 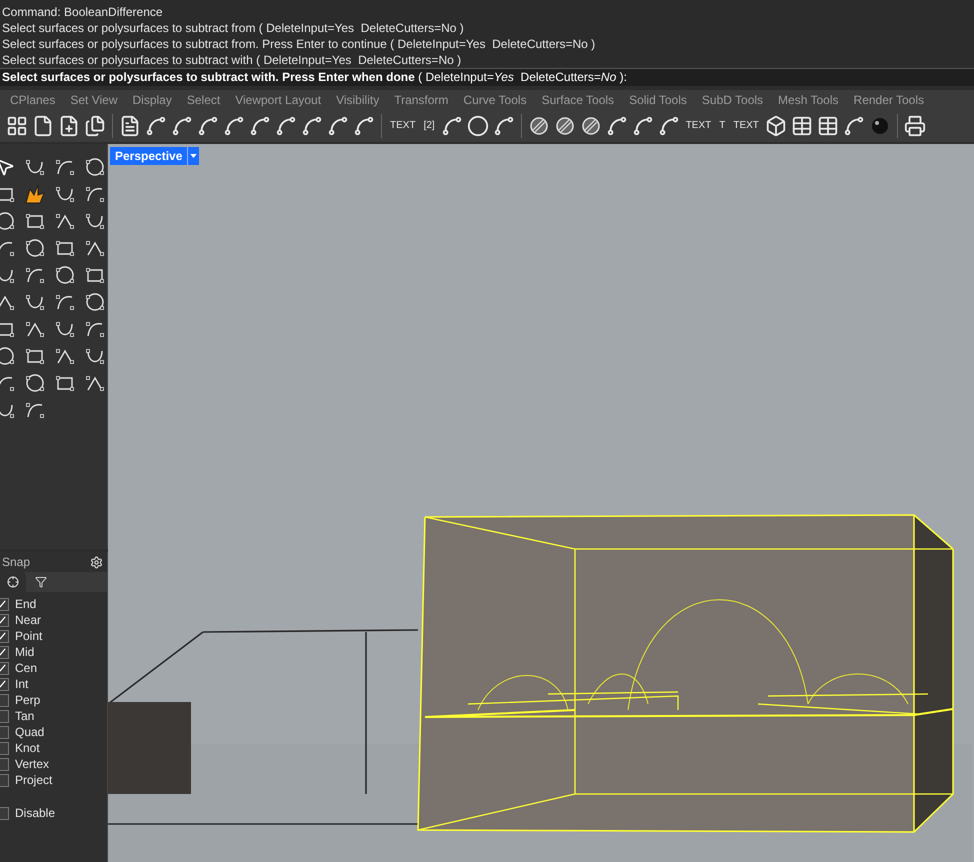 I want to click on osnap-label: Mid, so click(x=24, y=652).